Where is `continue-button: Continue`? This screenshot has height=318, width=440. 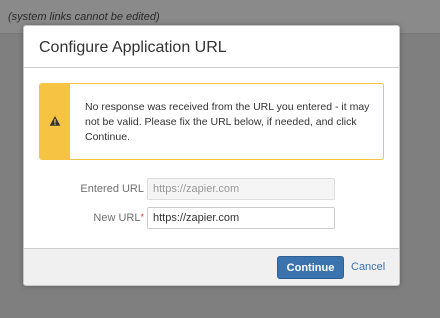 continue-button: Continue is located at coordinates (310, 267).